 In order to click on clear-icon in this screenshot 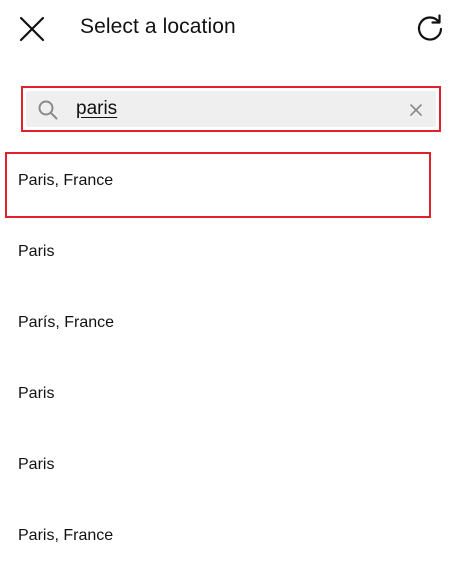, I will do `click(416, 110)`.